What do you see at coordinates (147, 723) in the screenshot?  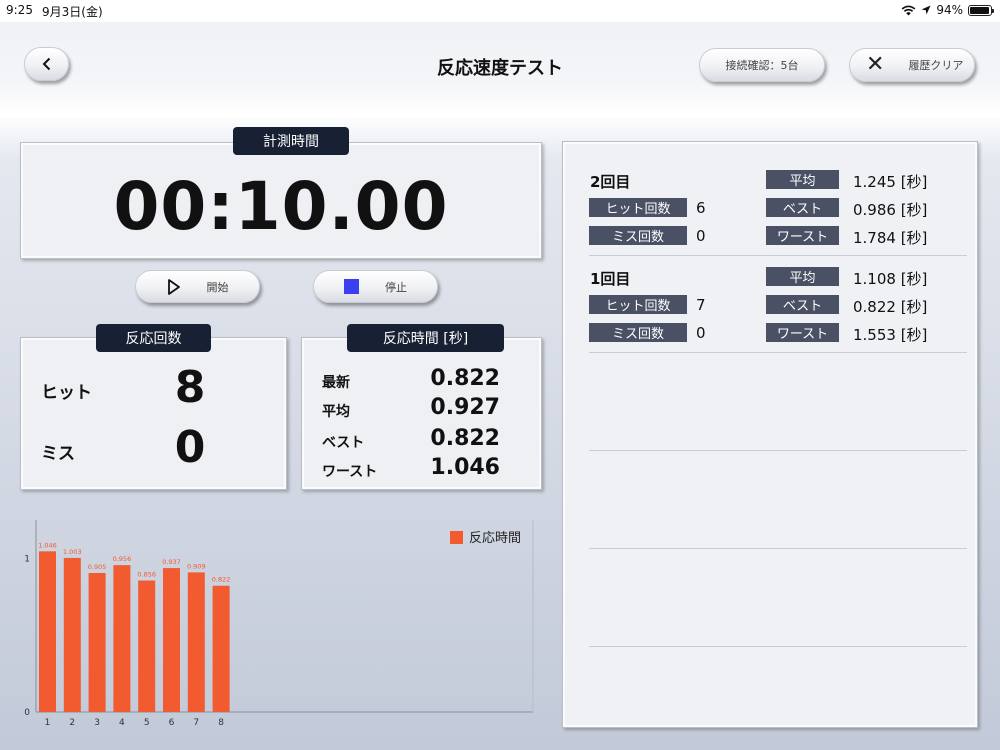 I see `x-tick-label: 5` at bounding box center [147, 723].